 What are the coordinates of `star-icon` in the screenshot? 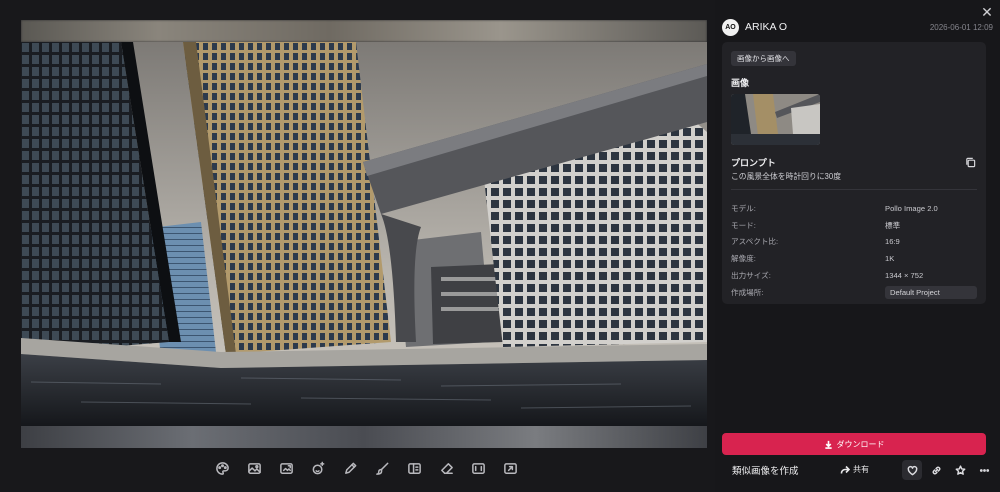 It's located at (960, 469).